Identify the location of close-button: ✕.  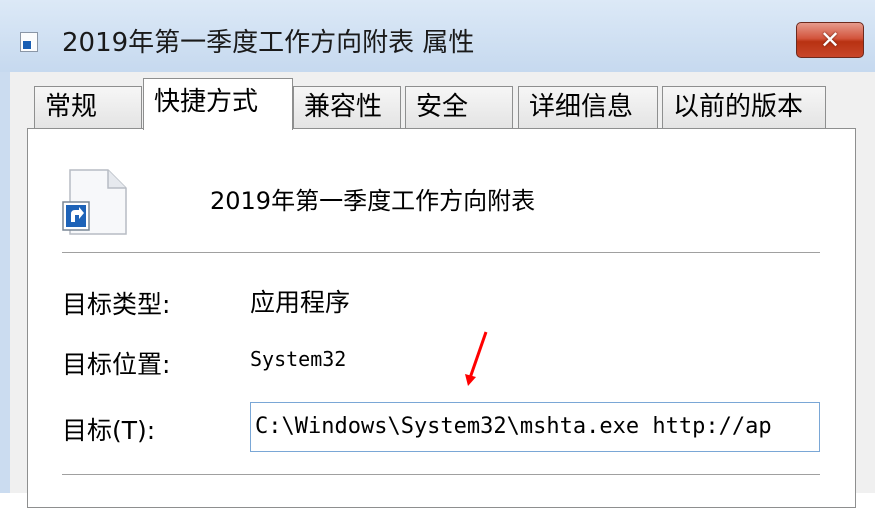
(830, 40).